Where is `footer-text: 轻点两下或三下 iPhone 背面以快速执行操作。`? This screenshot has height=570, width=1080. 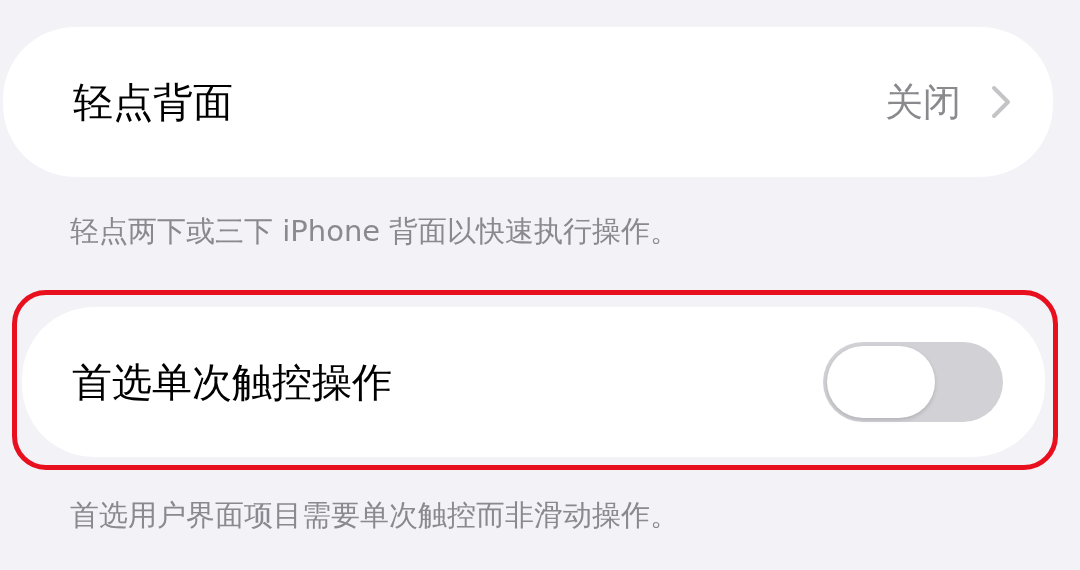
footer-text: 轻点两下或三下 iPhone 背面以快速执行操作。 is located at coordinates (375, 231).